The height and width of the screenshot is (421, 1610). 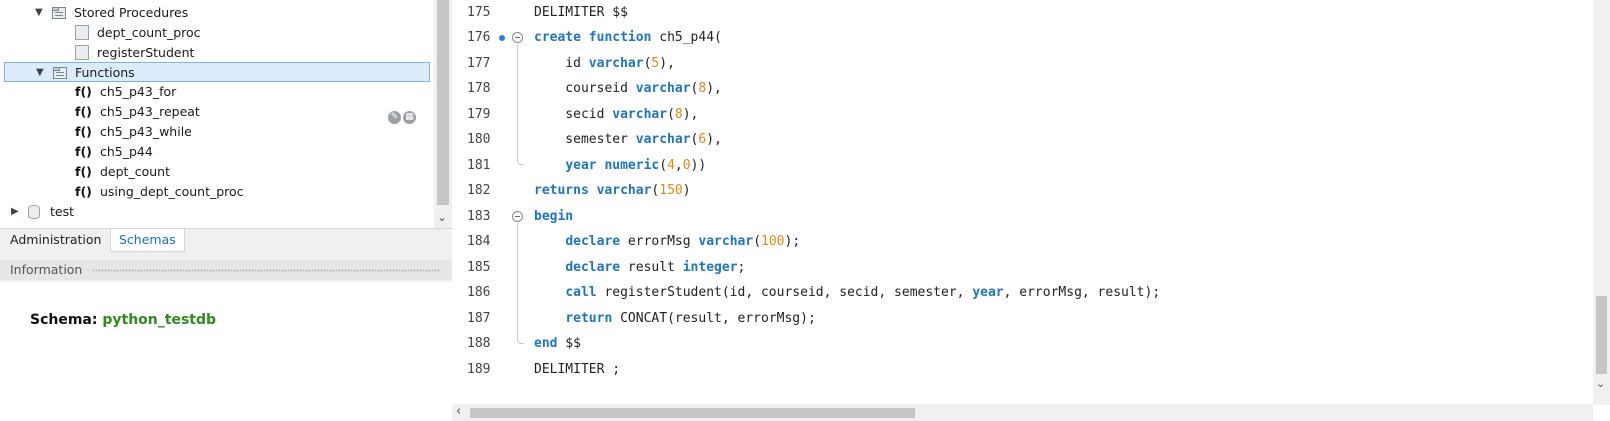 What do you see at coordinates (581, 165) in the screenshot?
I see `code-token: year` at bounding box center [581, 165].